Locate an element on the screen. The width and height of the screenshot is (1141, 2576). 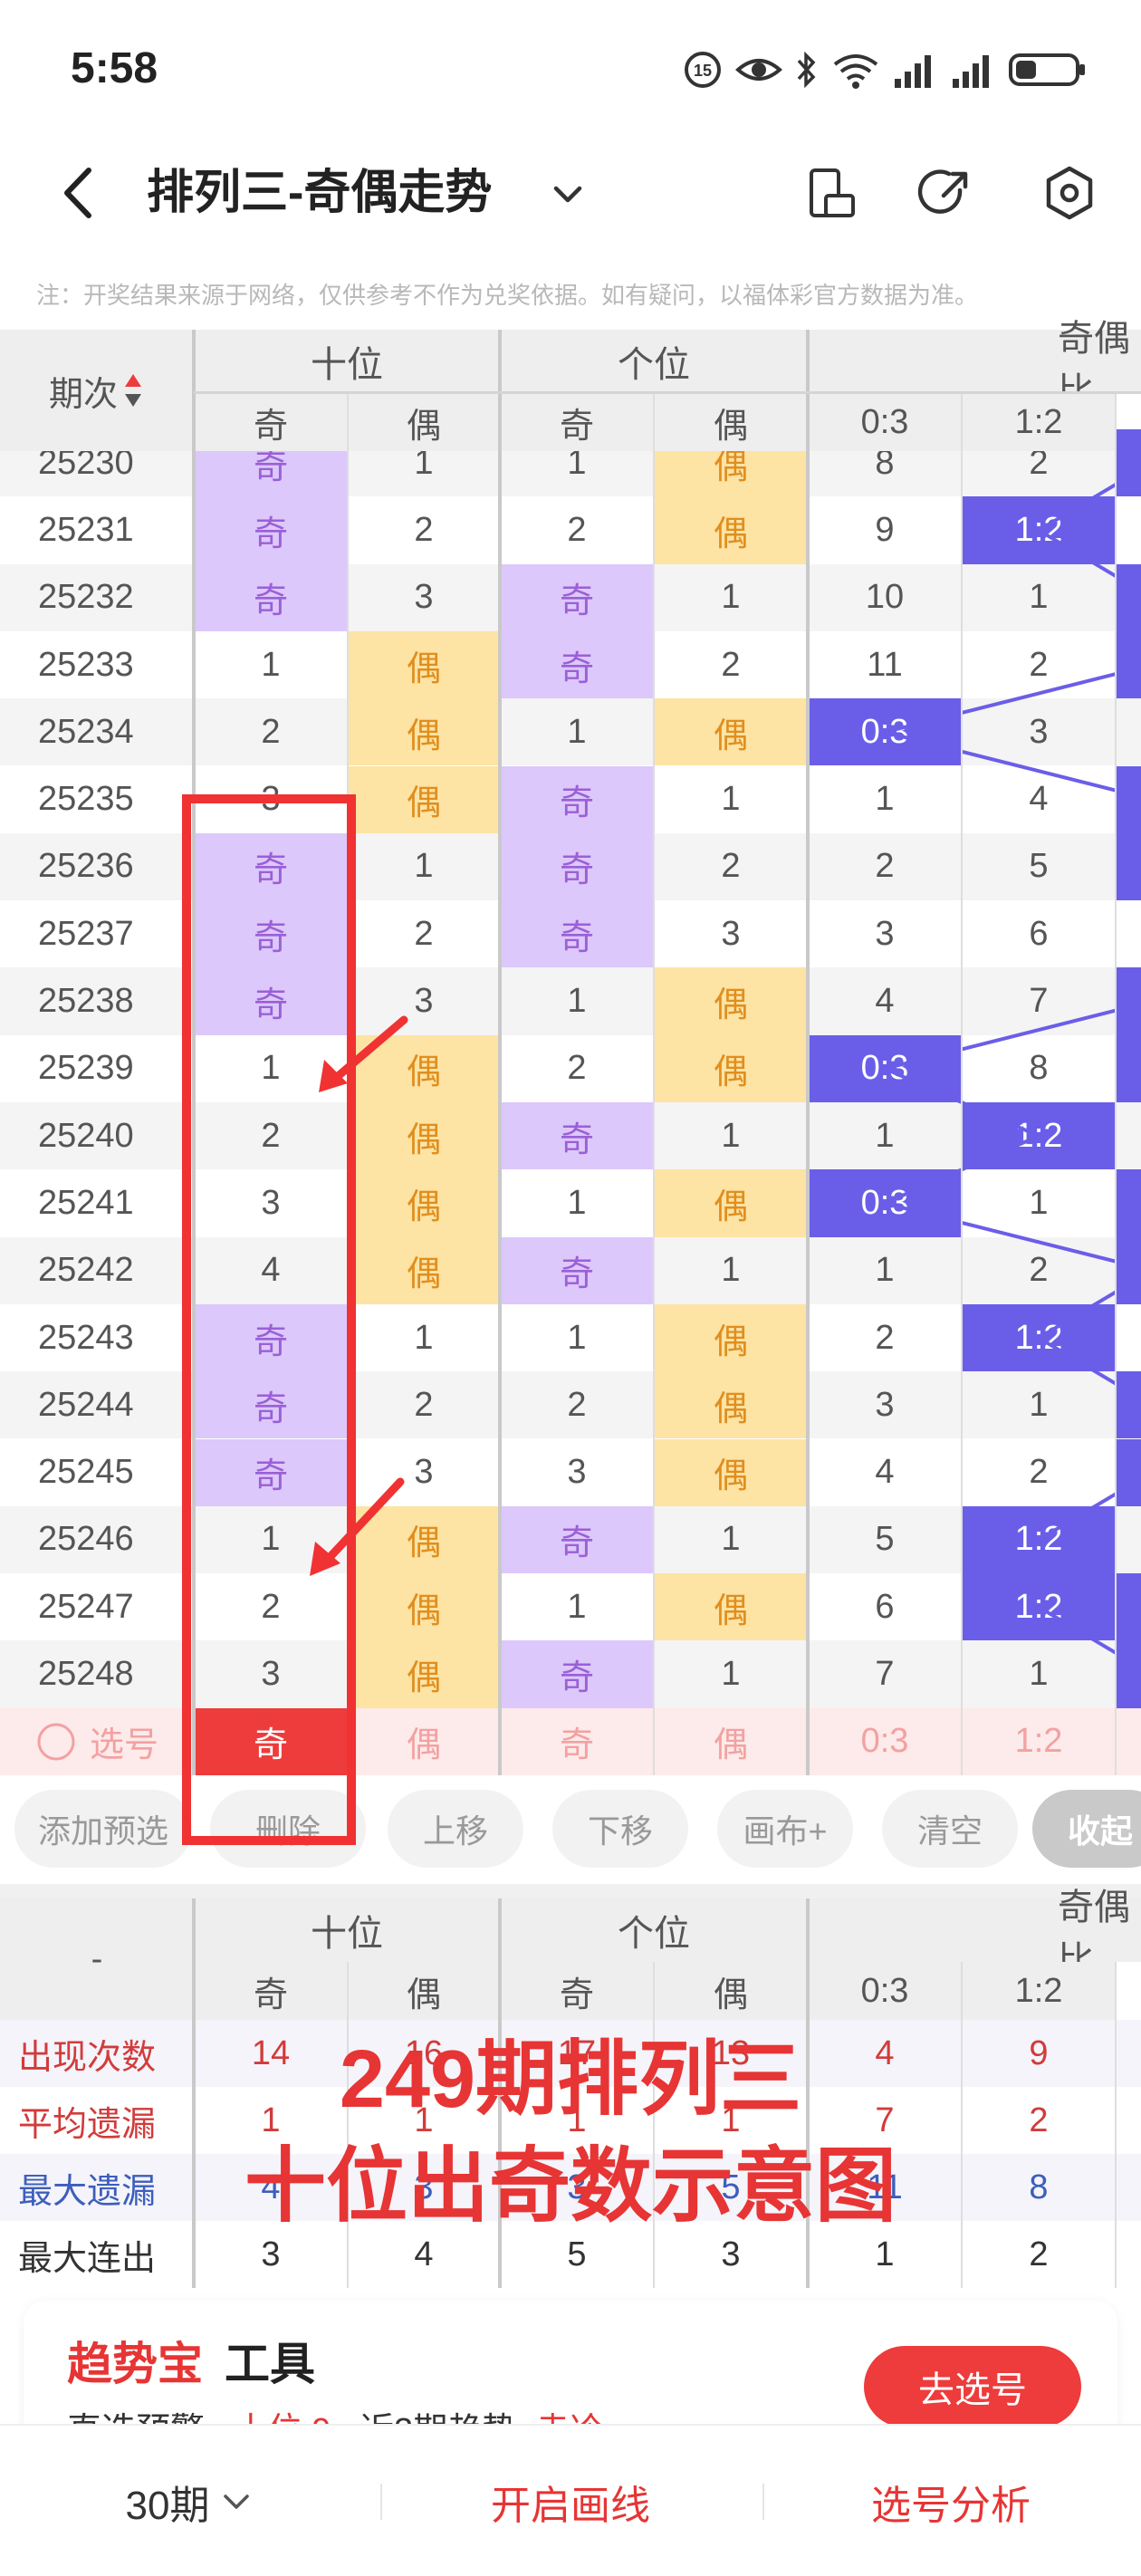
overlay-title-line1: 249期排列三 is located at coordinates (570, 2079).